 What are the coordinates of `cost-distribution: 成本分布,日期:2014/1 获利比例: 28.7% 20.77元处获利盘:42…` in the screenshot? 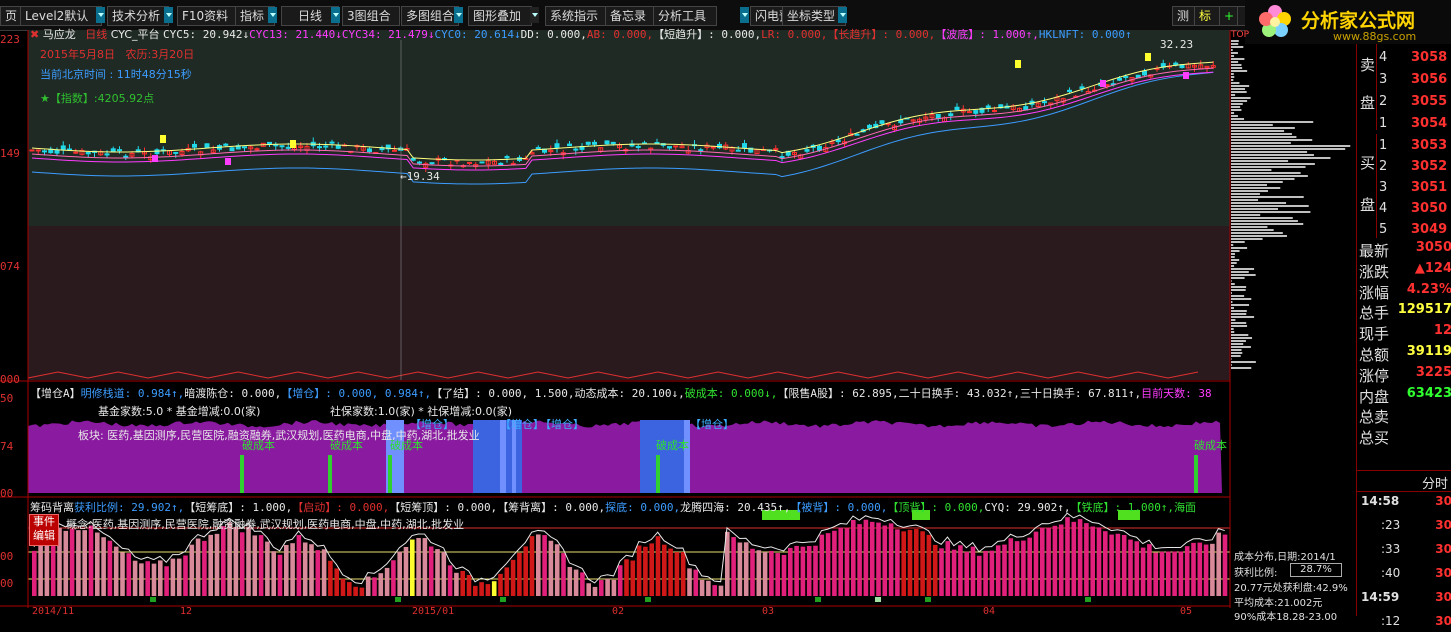 It's located at (1294, 581).